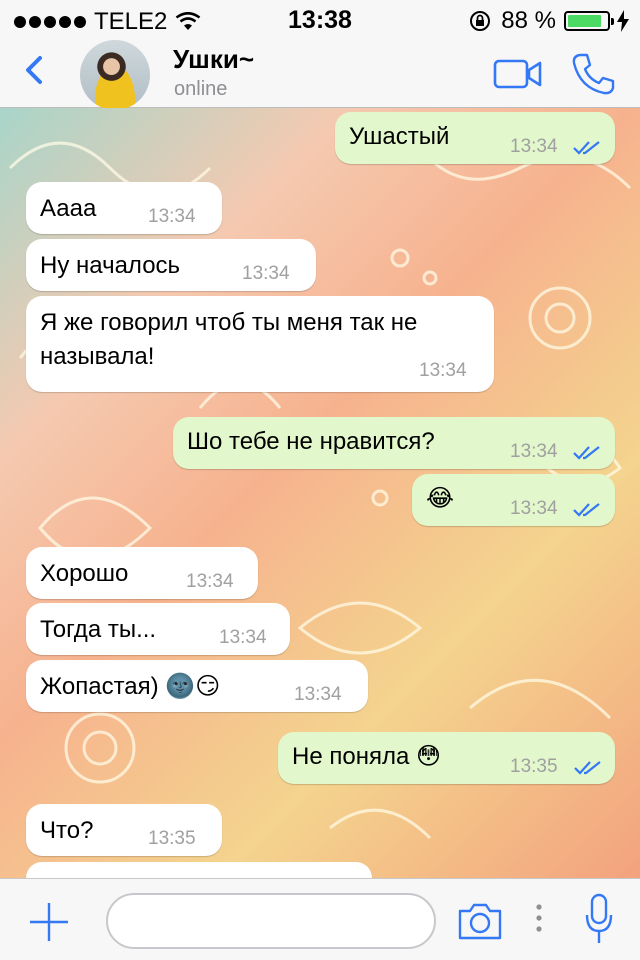 The image size is (640, 960). What do you see at coordinates (110, 265) in the screenshot?
I see `message-text: Ну началось` at bounding box center [110, 265].